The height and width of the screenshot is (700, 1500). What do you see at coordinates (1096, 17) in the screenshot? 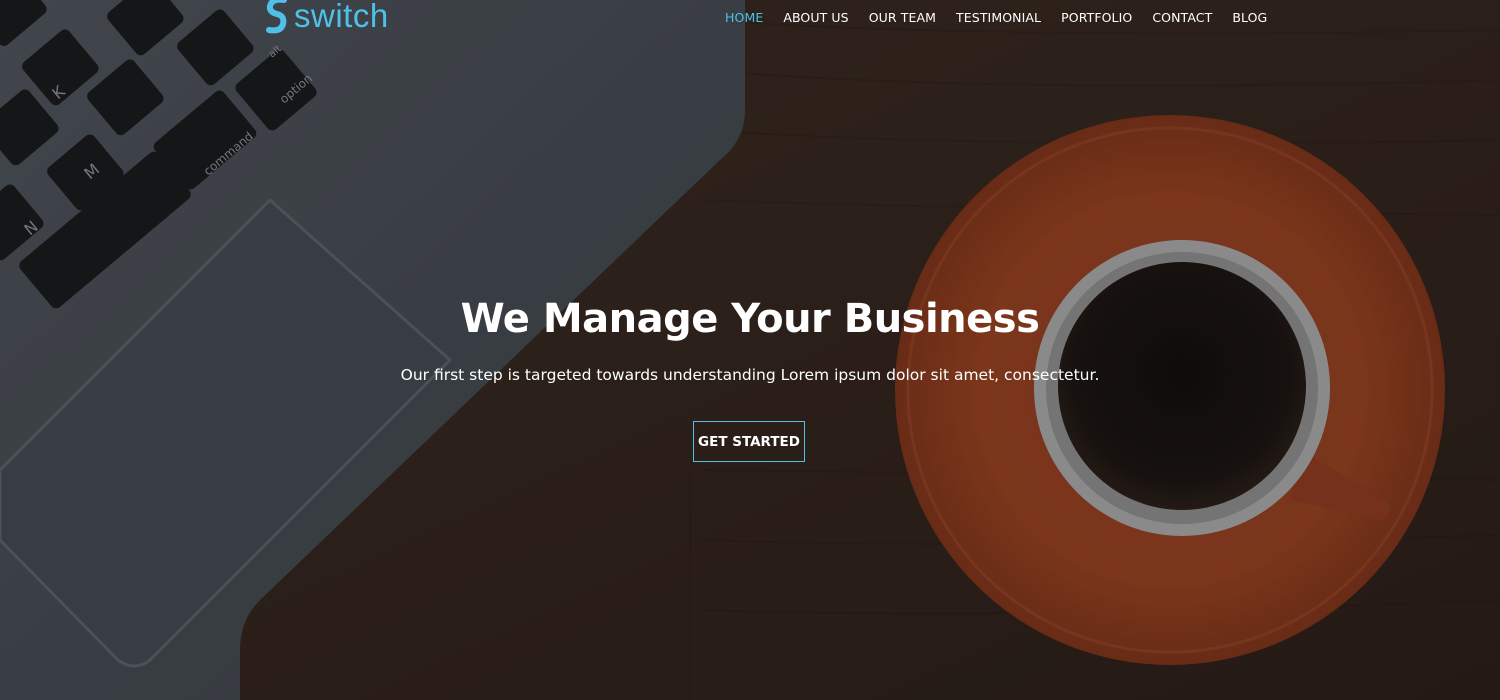
I see `nav-item-portfolio: PORTFOLIO` at bounding box center [1096, 17].